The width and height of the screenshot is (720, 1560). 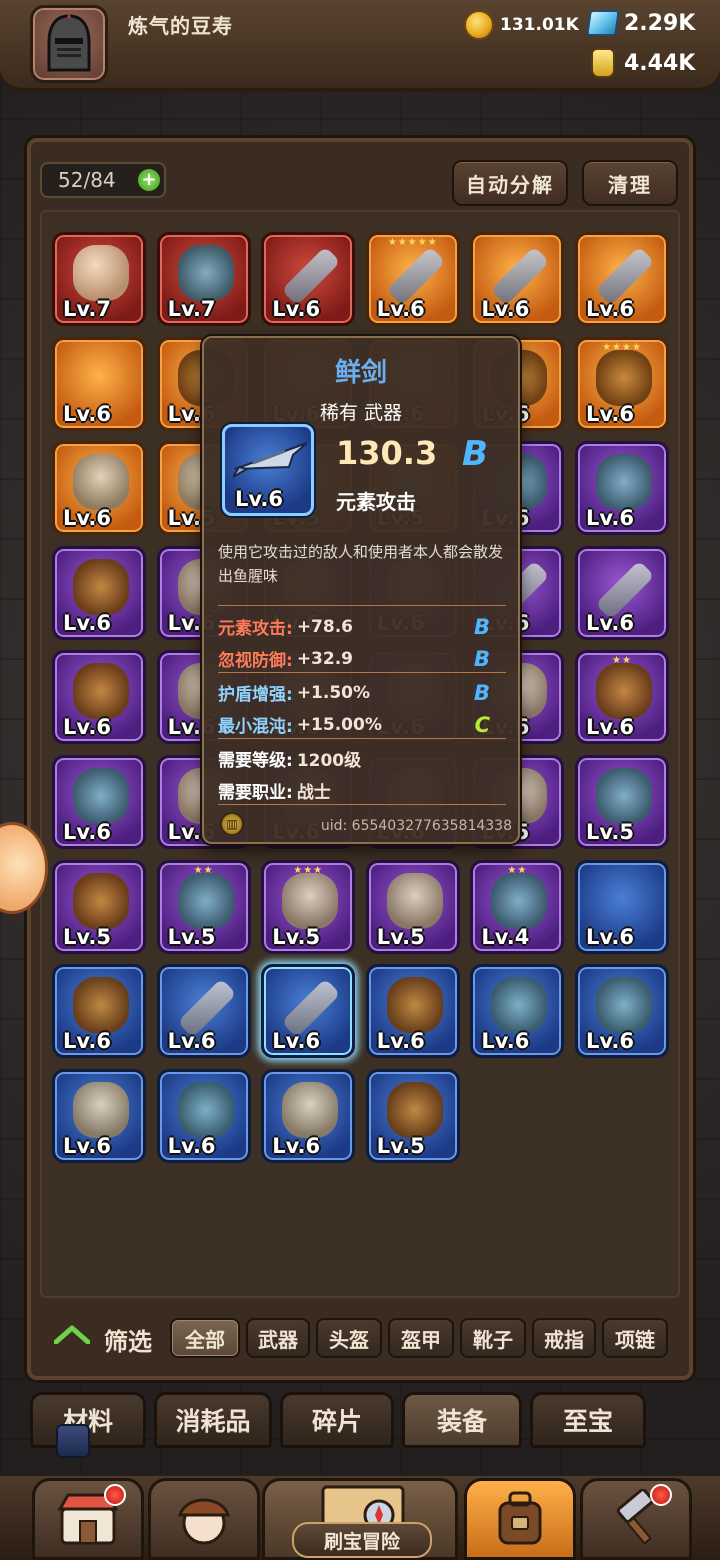 What do you see at coordinates (421, 1338) in the screenshot?
I see `filter-armor: 盔甲` at bounding box center [421, 1338].